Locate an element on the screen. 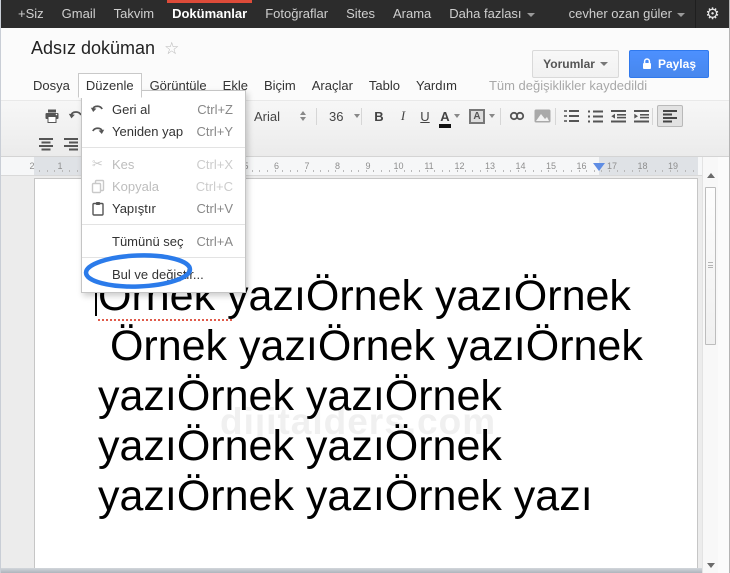 The width and height of the screenshot is (730, 573). decrease-indent-button is located at coordinates (618, 116).